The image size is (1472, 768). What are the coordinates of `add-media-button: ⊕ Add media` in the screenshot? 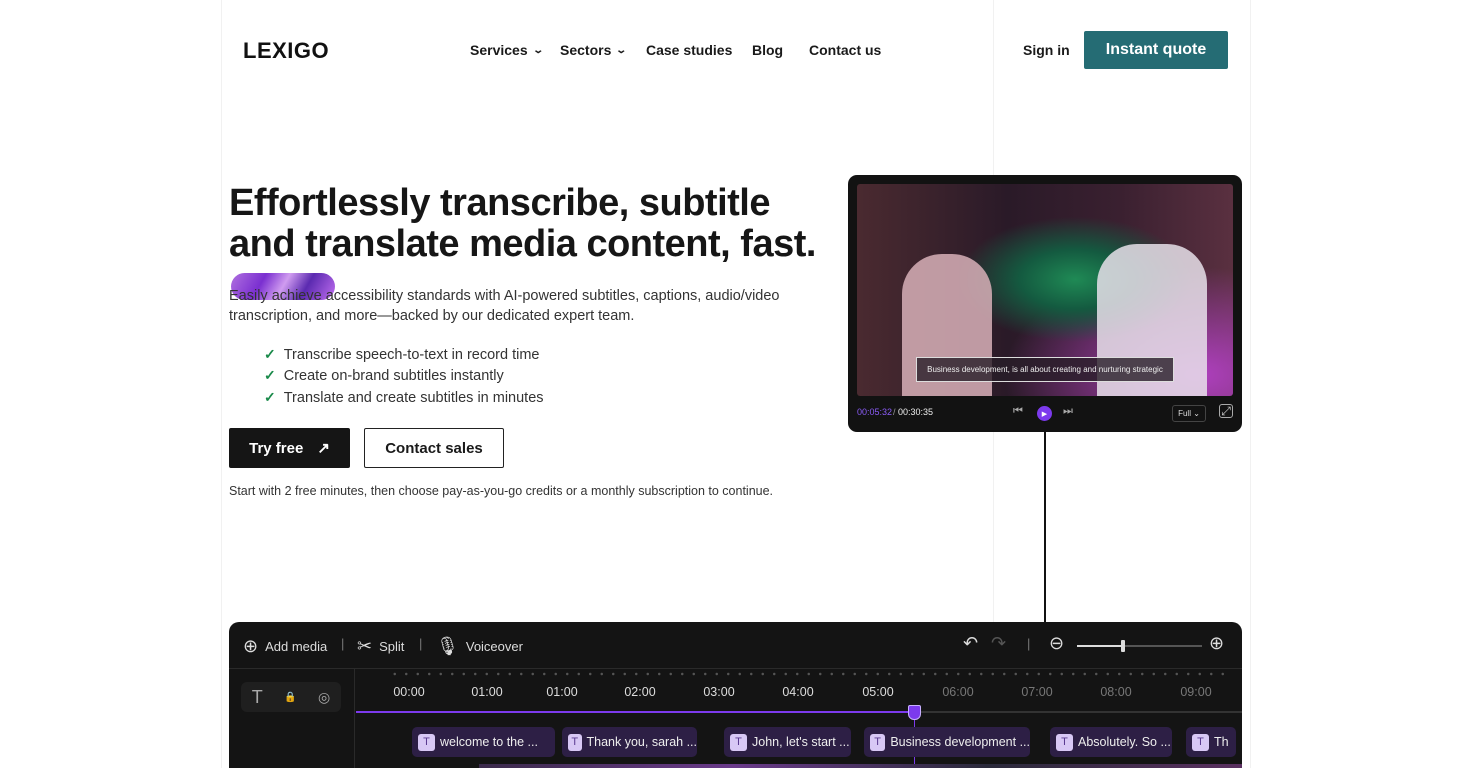 It's located at (285, 646).